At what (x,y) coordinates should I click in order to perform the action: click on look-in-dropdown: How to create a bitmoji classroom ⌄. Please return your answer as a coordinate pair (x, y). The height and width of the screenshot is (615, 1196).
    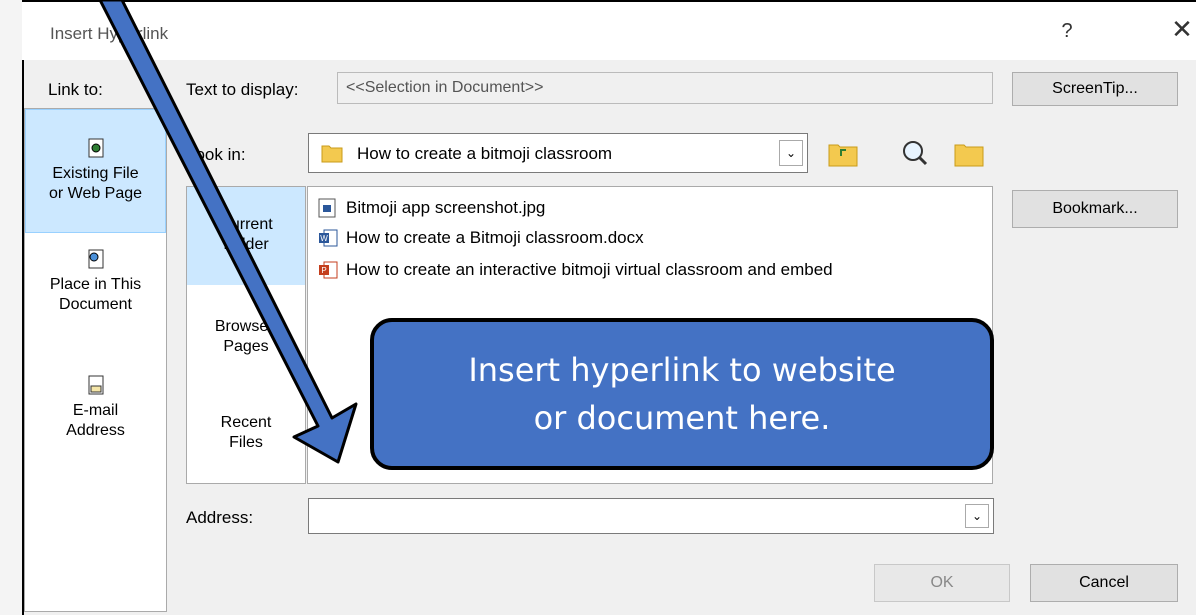
    Looking at the image, I should click on (558, 153).